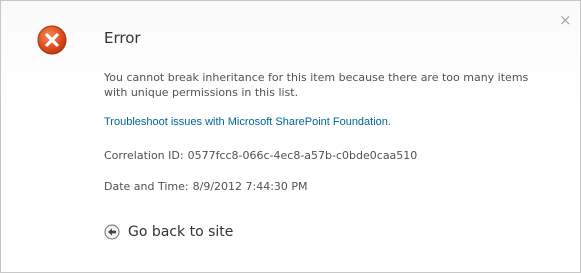 This screenshot has height=273, width=581. Describe the element at coordinates (146, 186) in the screenshot. I see `date-time-label: Date and Time:` at that location.